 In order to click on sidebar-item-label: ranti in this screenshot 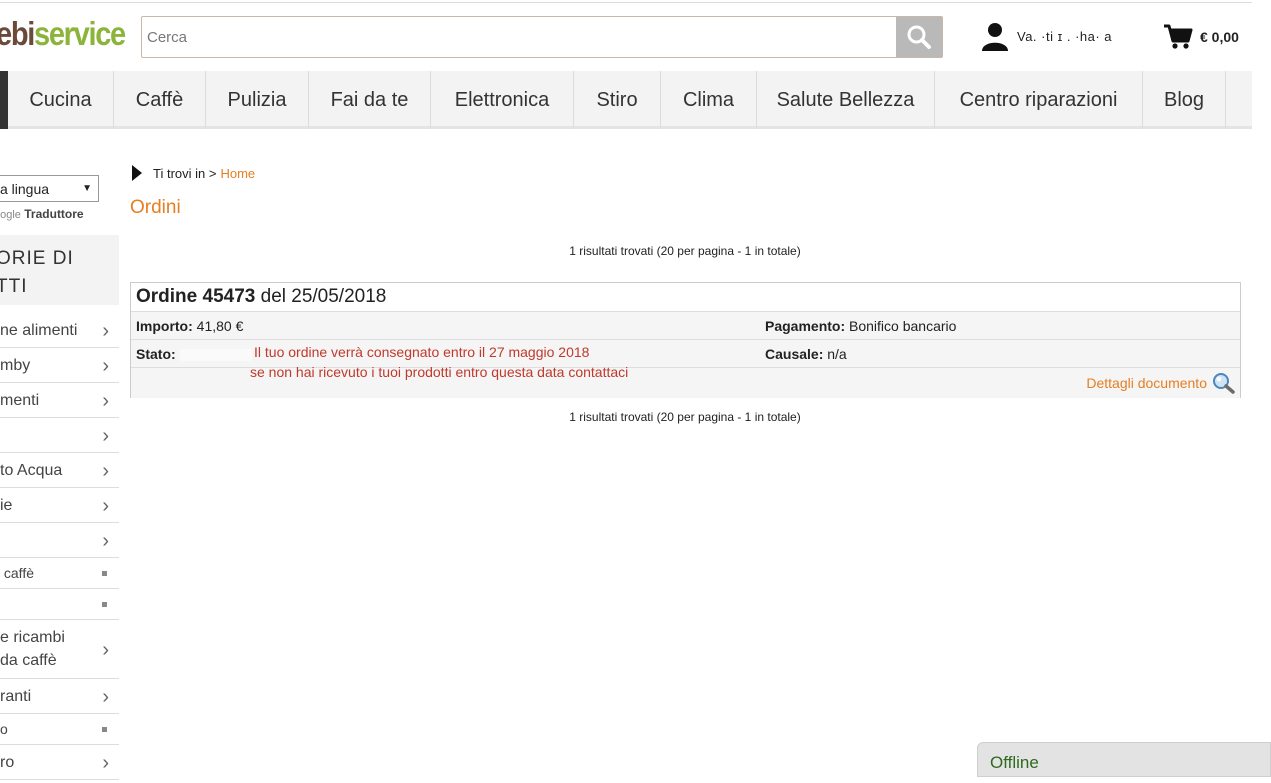, I will do `click(16, 696)`.